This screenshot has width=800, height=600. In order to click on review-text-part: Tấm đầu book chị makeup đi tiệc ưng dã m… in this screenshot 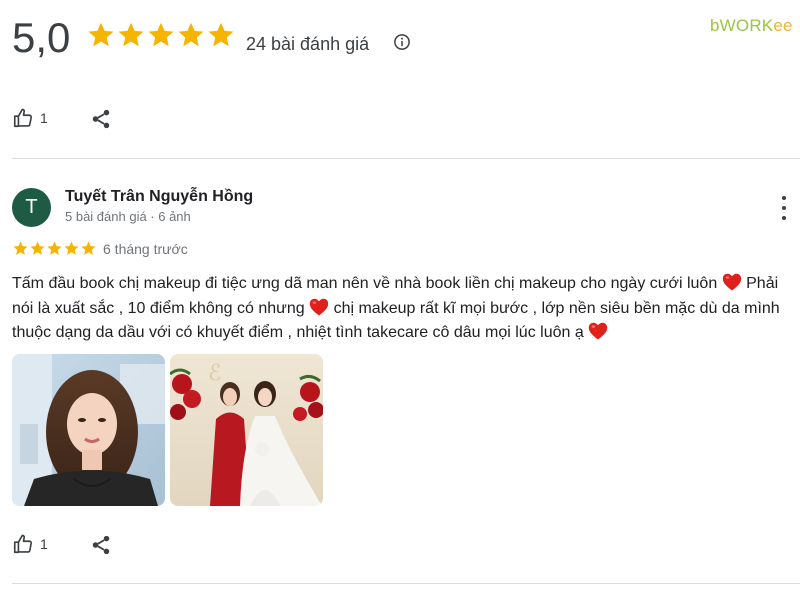, I will do `click(367, 283)`.